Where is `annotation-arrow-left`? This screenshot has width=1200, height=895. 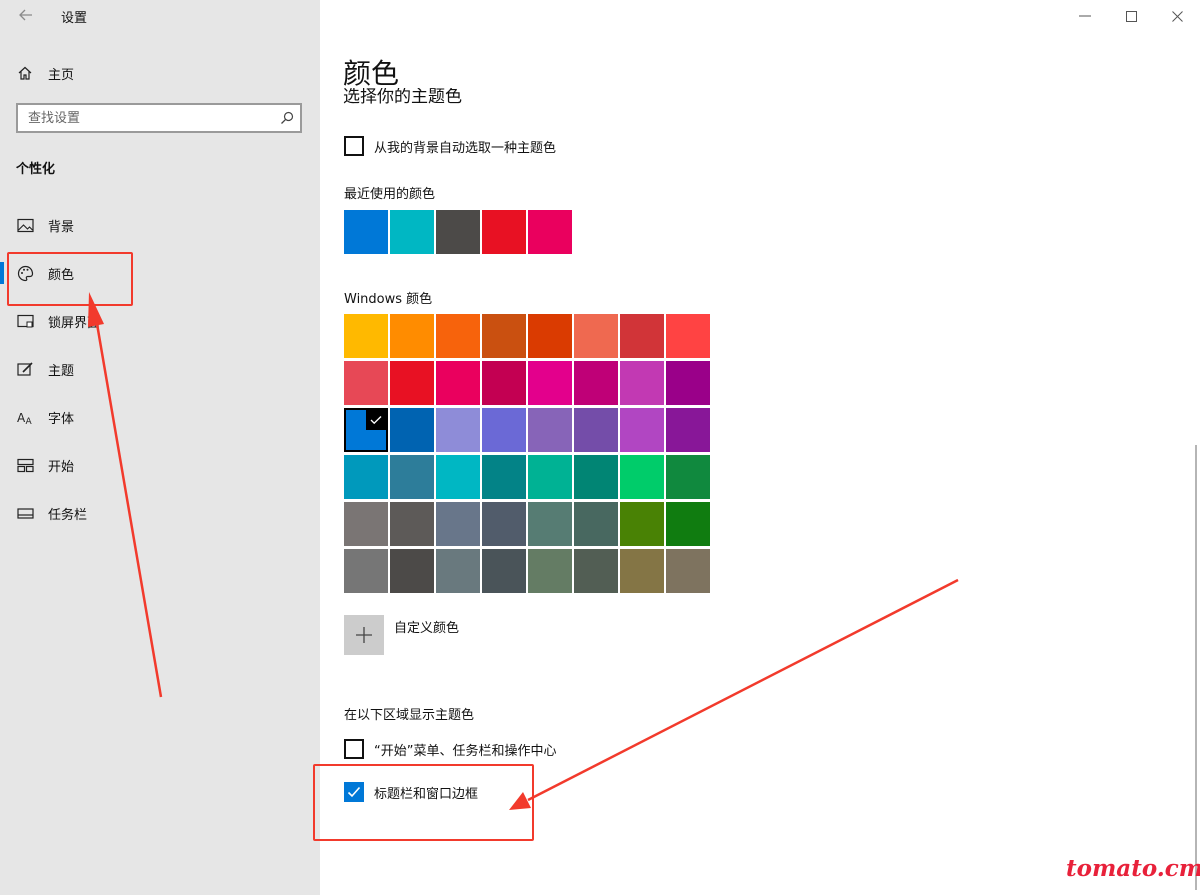
annotation-arrow-left is located at coordinates (734, 694).